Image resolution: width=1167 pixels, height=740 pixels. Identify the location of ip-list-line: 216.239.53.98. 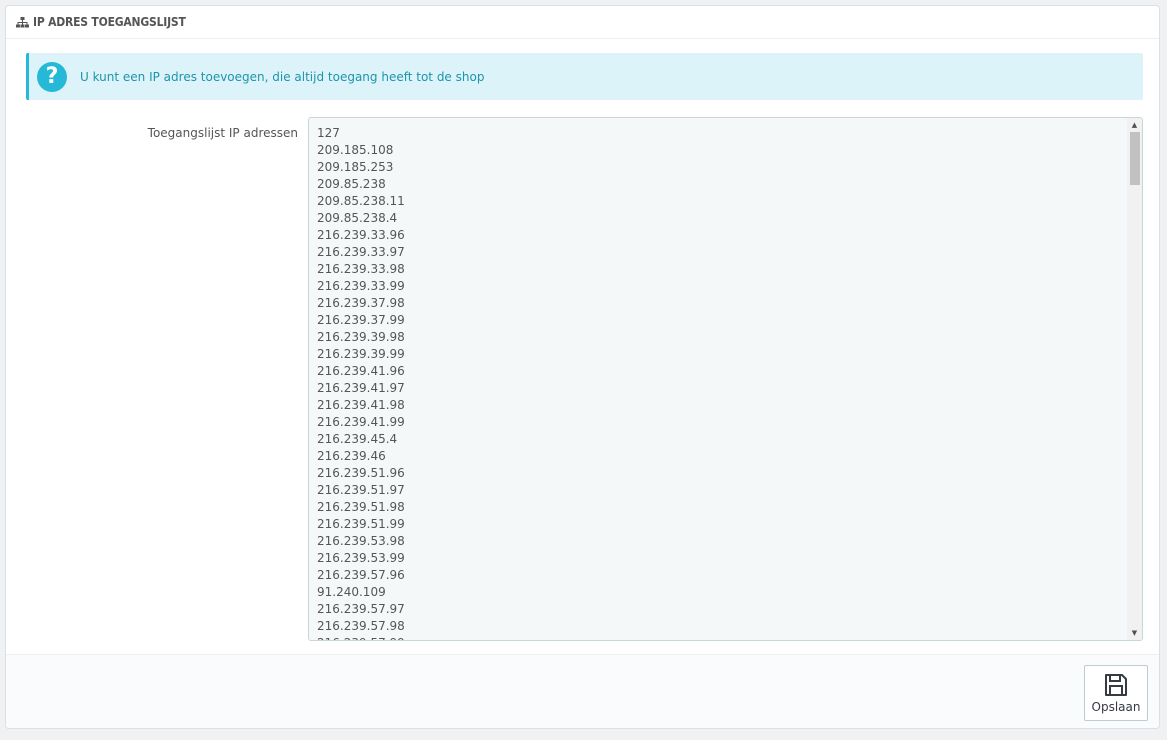
(361, 541).